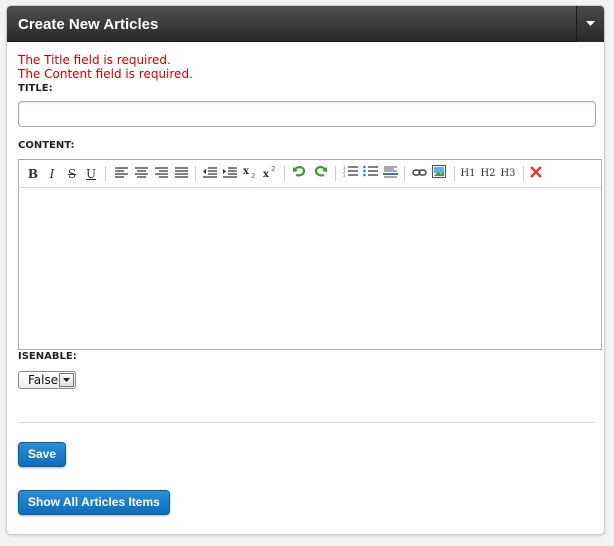 The width and height of the screenshot is (614, 546). I want to click on panel-title: Create New Articles, so click(88, 24).